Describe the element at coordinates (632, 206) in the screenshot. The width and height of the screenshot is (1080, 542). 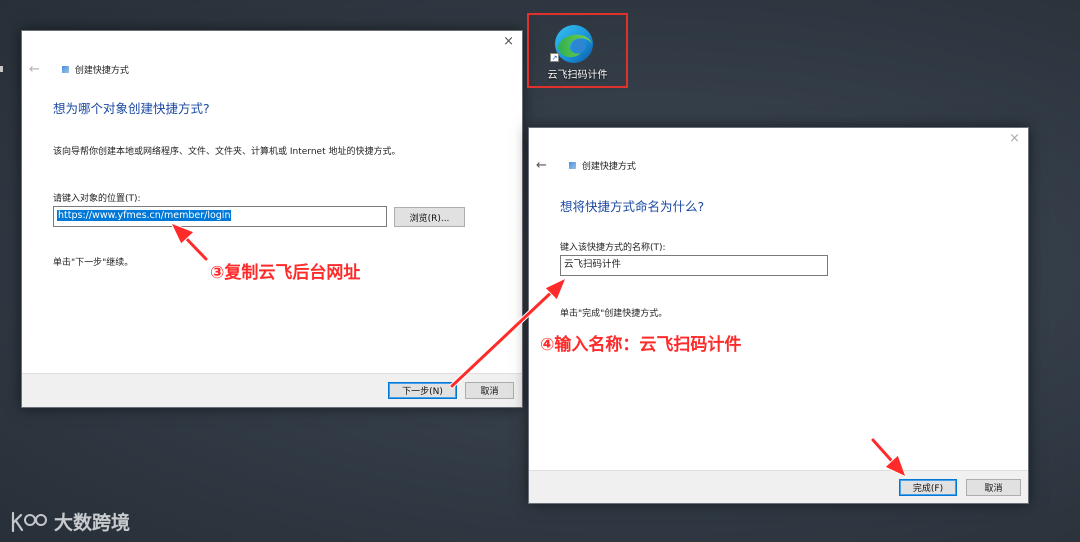
I see `page-heading: 想将快捷方式命名为什么?` at that location.